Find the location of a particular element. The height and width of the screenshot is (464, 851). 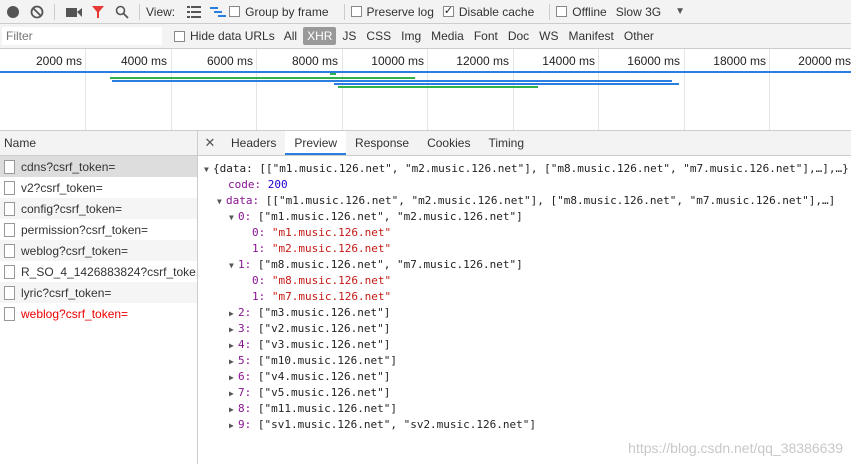

tab-headers: Headers is located at coordinates (253, 143).